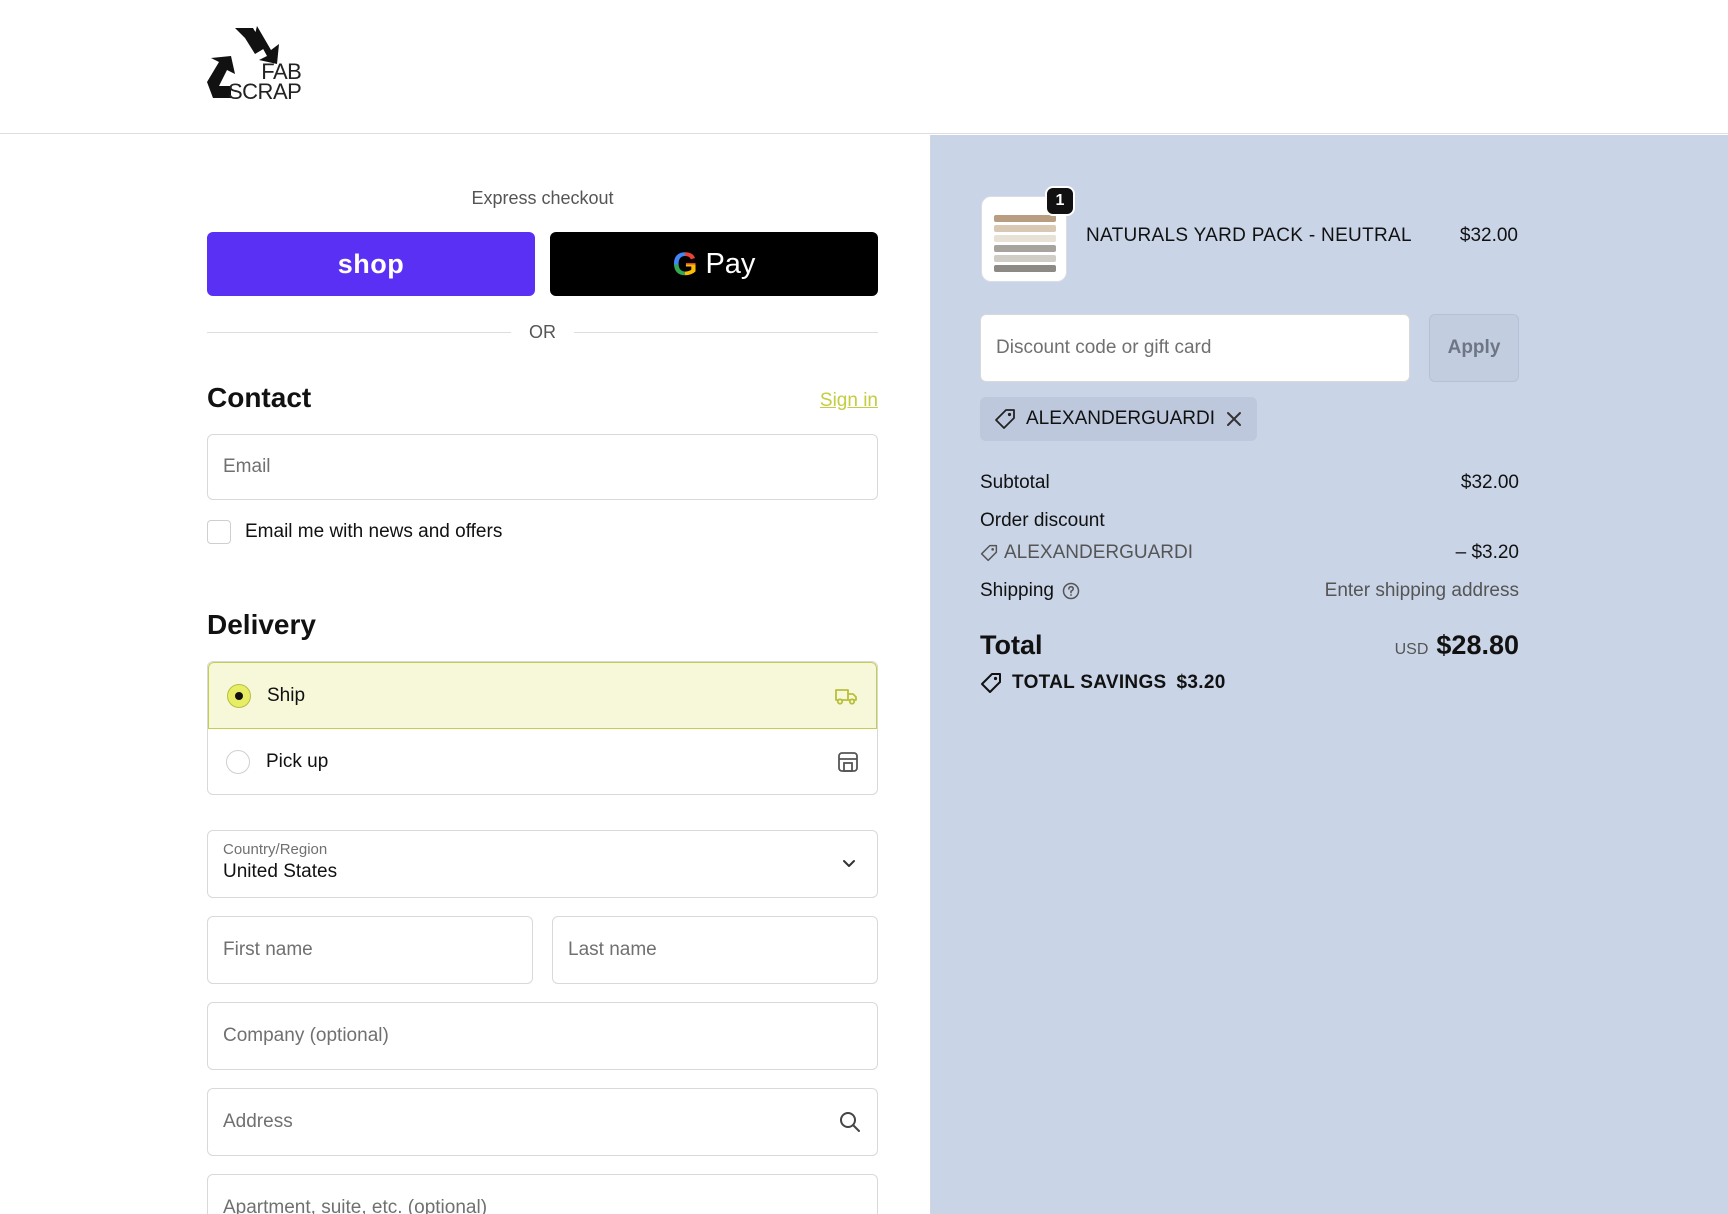 The width and height of the screenshot is (1728, 1214). What do you see at coordinates (864, 67) in the screenshot?
I see `header: FAB SCRAP` at bounding box center [864, 67].